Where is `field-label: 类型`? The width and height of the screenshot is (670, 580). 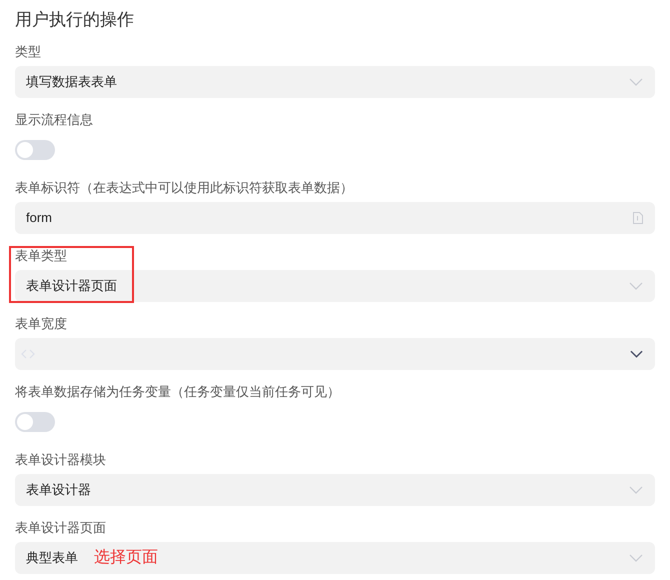
field-label: 类型 is located at coordinates (28, 52).